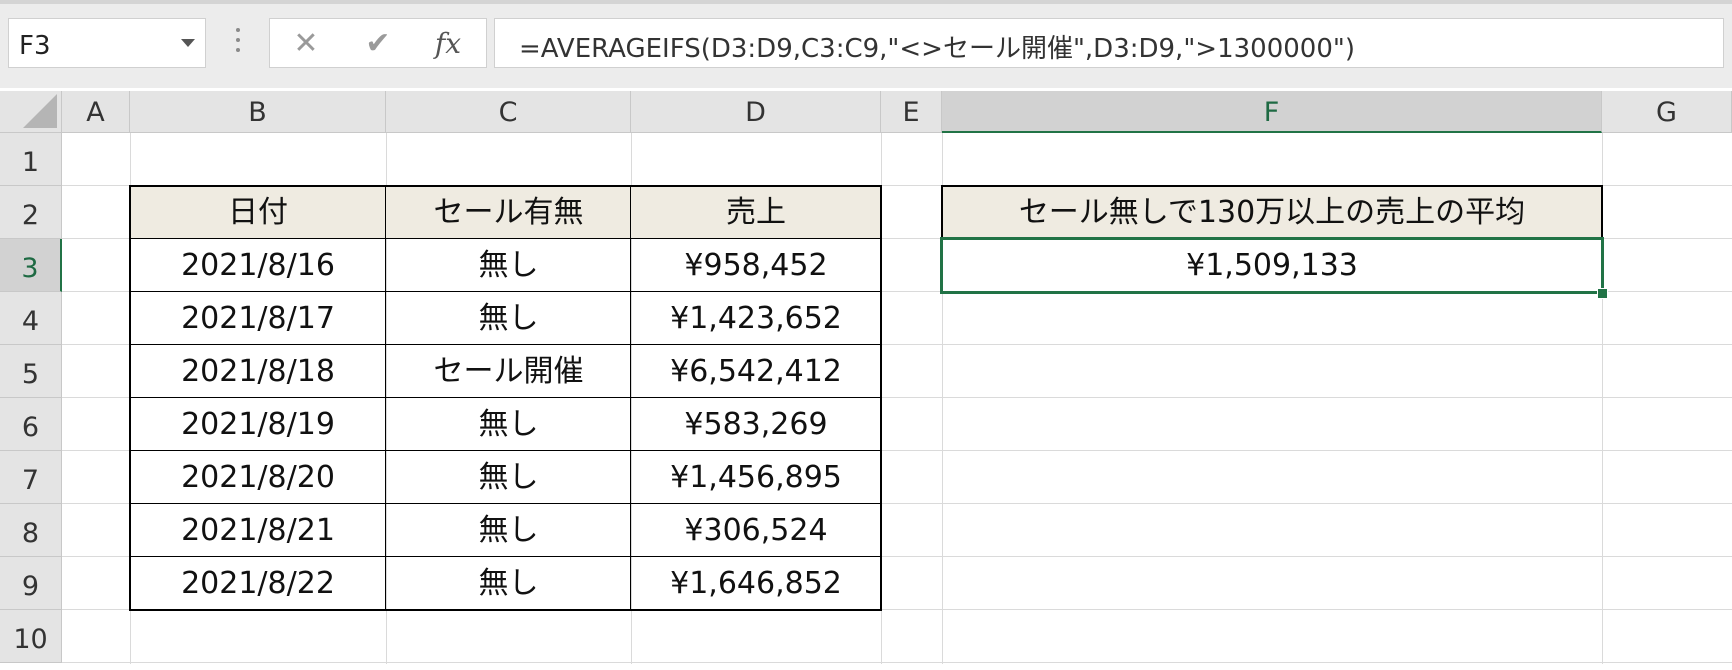 This screenshot has width=1732, height=670. I want to click on table-cell: ¥583,269, so click(756, 424).